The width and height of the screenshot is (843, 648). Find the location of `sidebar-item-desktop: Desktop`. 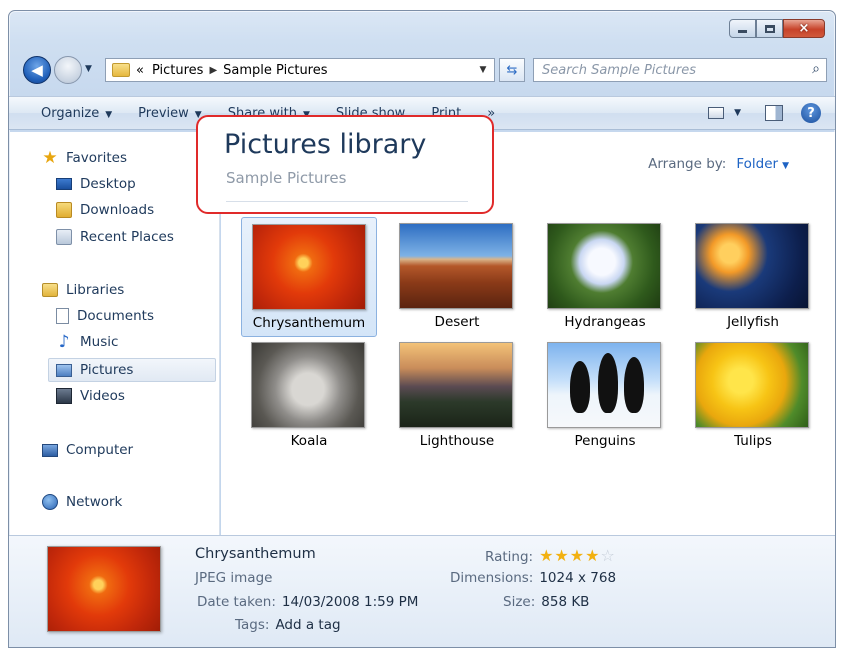

sidebar-item-desktop: Desktop is located at coordinates (96, 184).